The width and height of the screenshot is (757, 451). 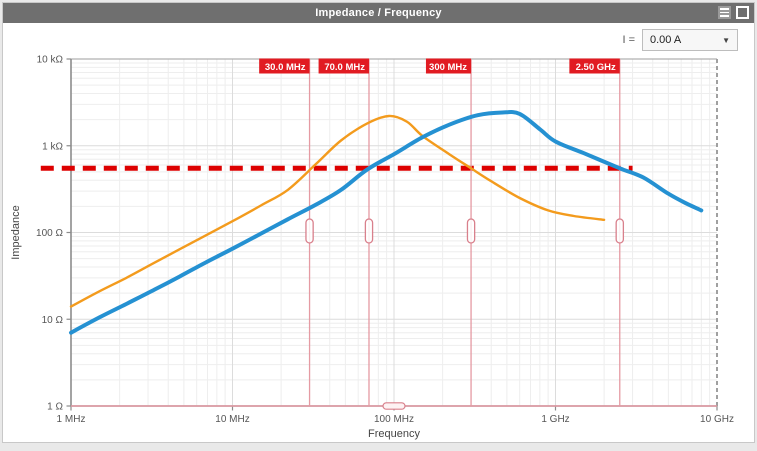 I want to click on x-tick-label: 1 GHz, so click(x=555, y=419).